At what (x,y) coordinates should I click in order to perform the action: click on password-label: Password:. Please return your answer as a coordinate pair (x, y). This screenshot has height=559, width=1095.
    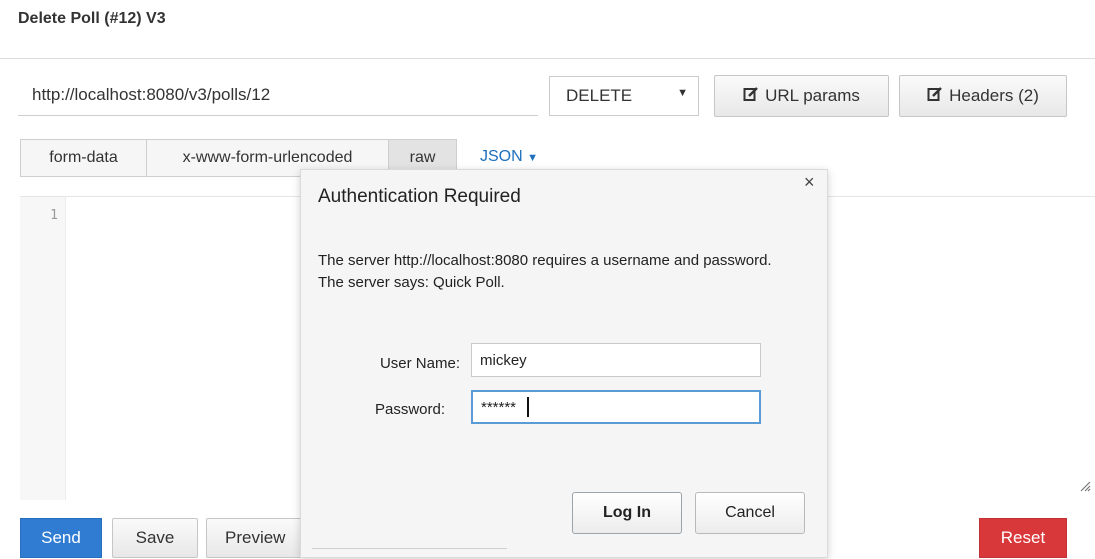
    Looking at the image, I should click on (409, 409).